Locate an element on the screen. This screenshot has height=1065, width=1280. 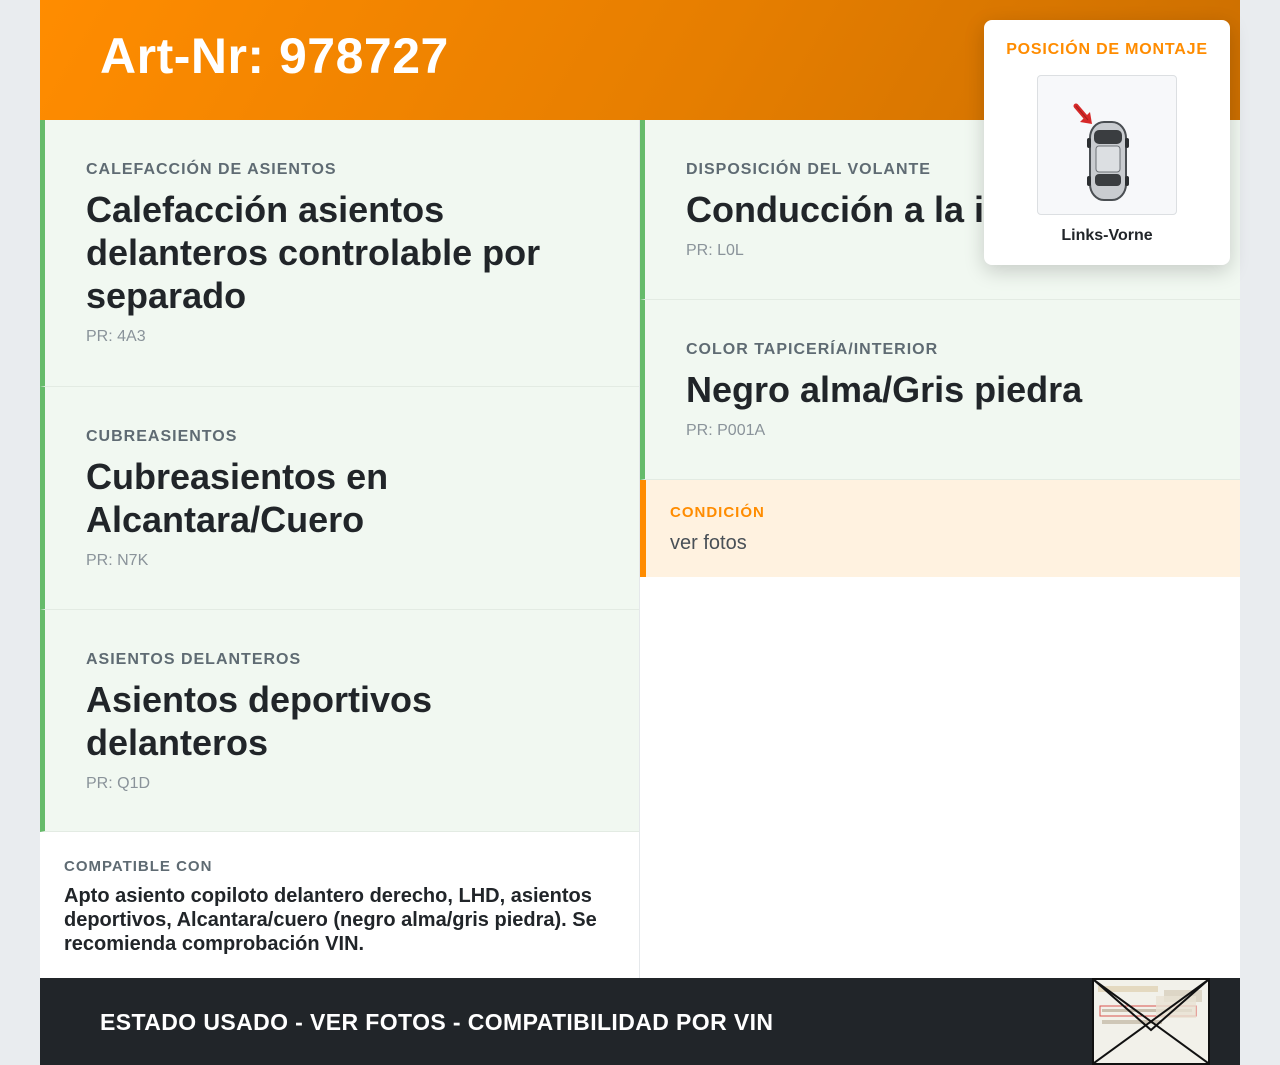
vin-plate-image-icon is located at coordinates (1151, 1021).